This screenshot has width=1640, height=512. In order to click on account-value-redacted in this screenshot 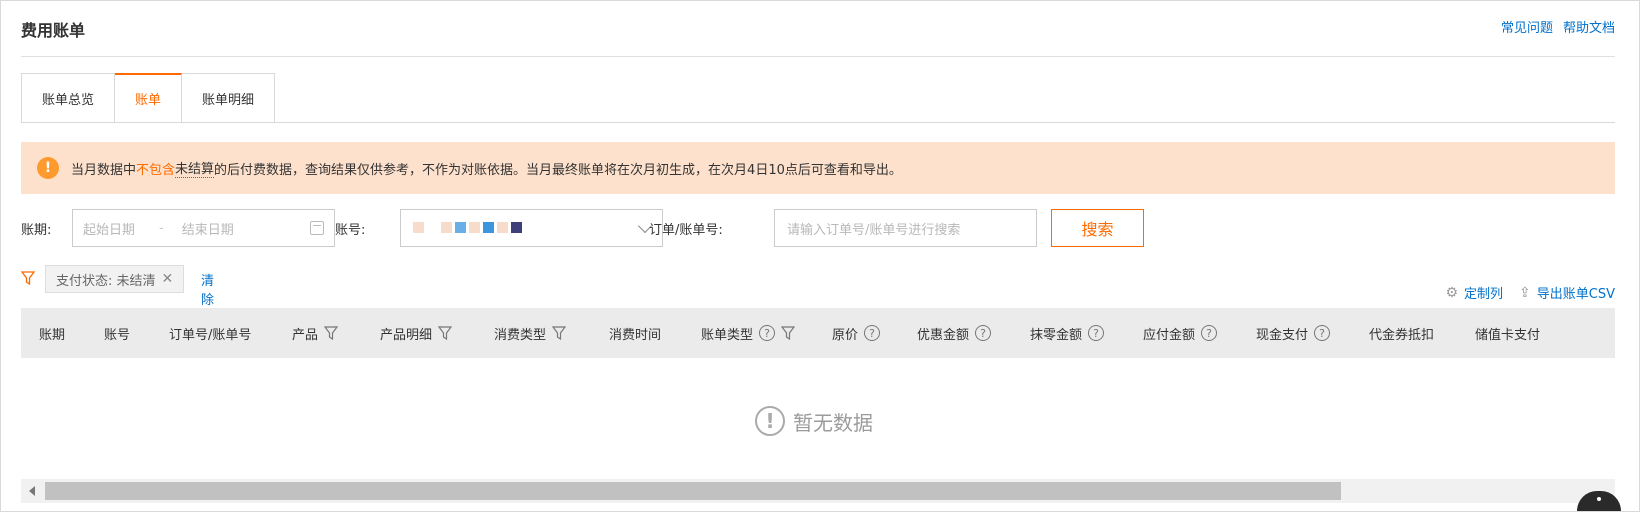, I will do `click(467, 227)`.